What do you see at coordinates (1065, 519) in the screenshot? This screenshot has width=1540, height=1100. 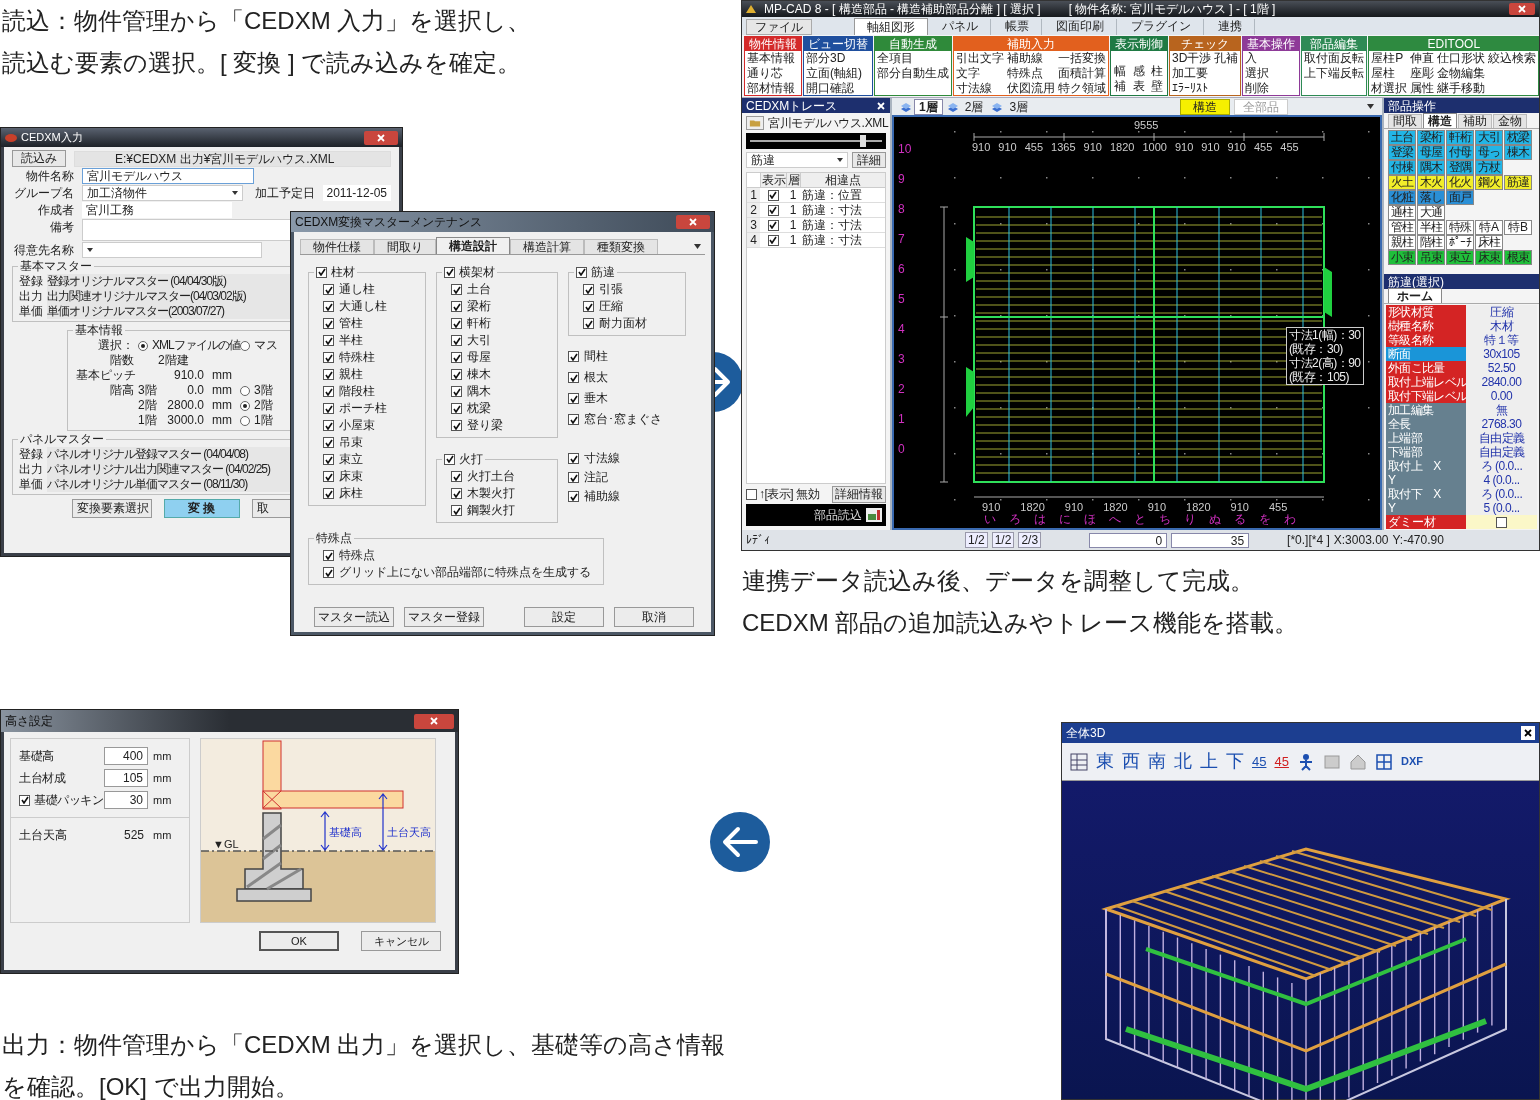 I see `grid-label: に` at bounding box center [1065, 519].